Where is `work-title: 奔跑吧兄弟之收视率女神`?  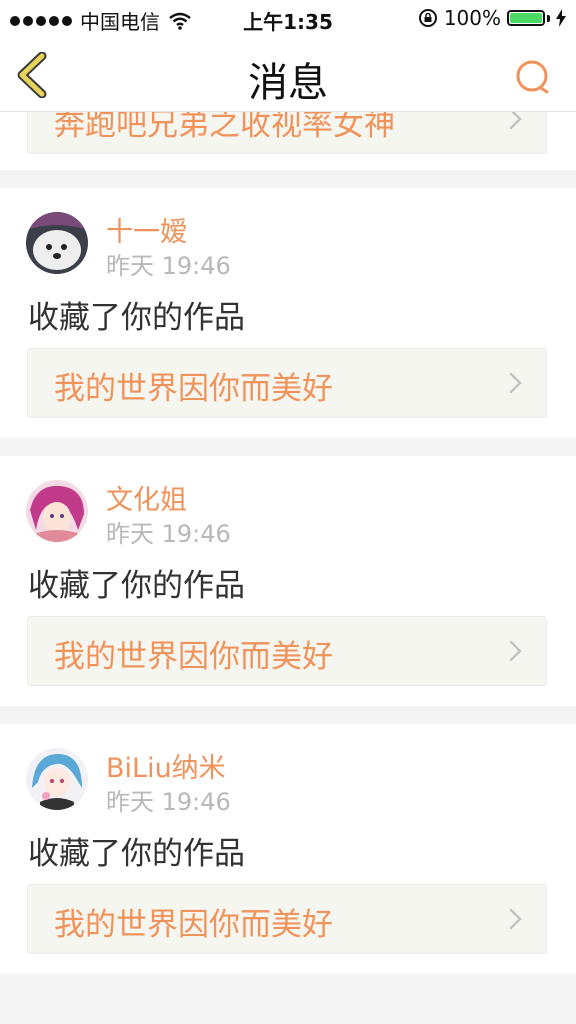
work-title: 奔跑吧兄弟之收视率女神 is located at coordinates (224, 127).